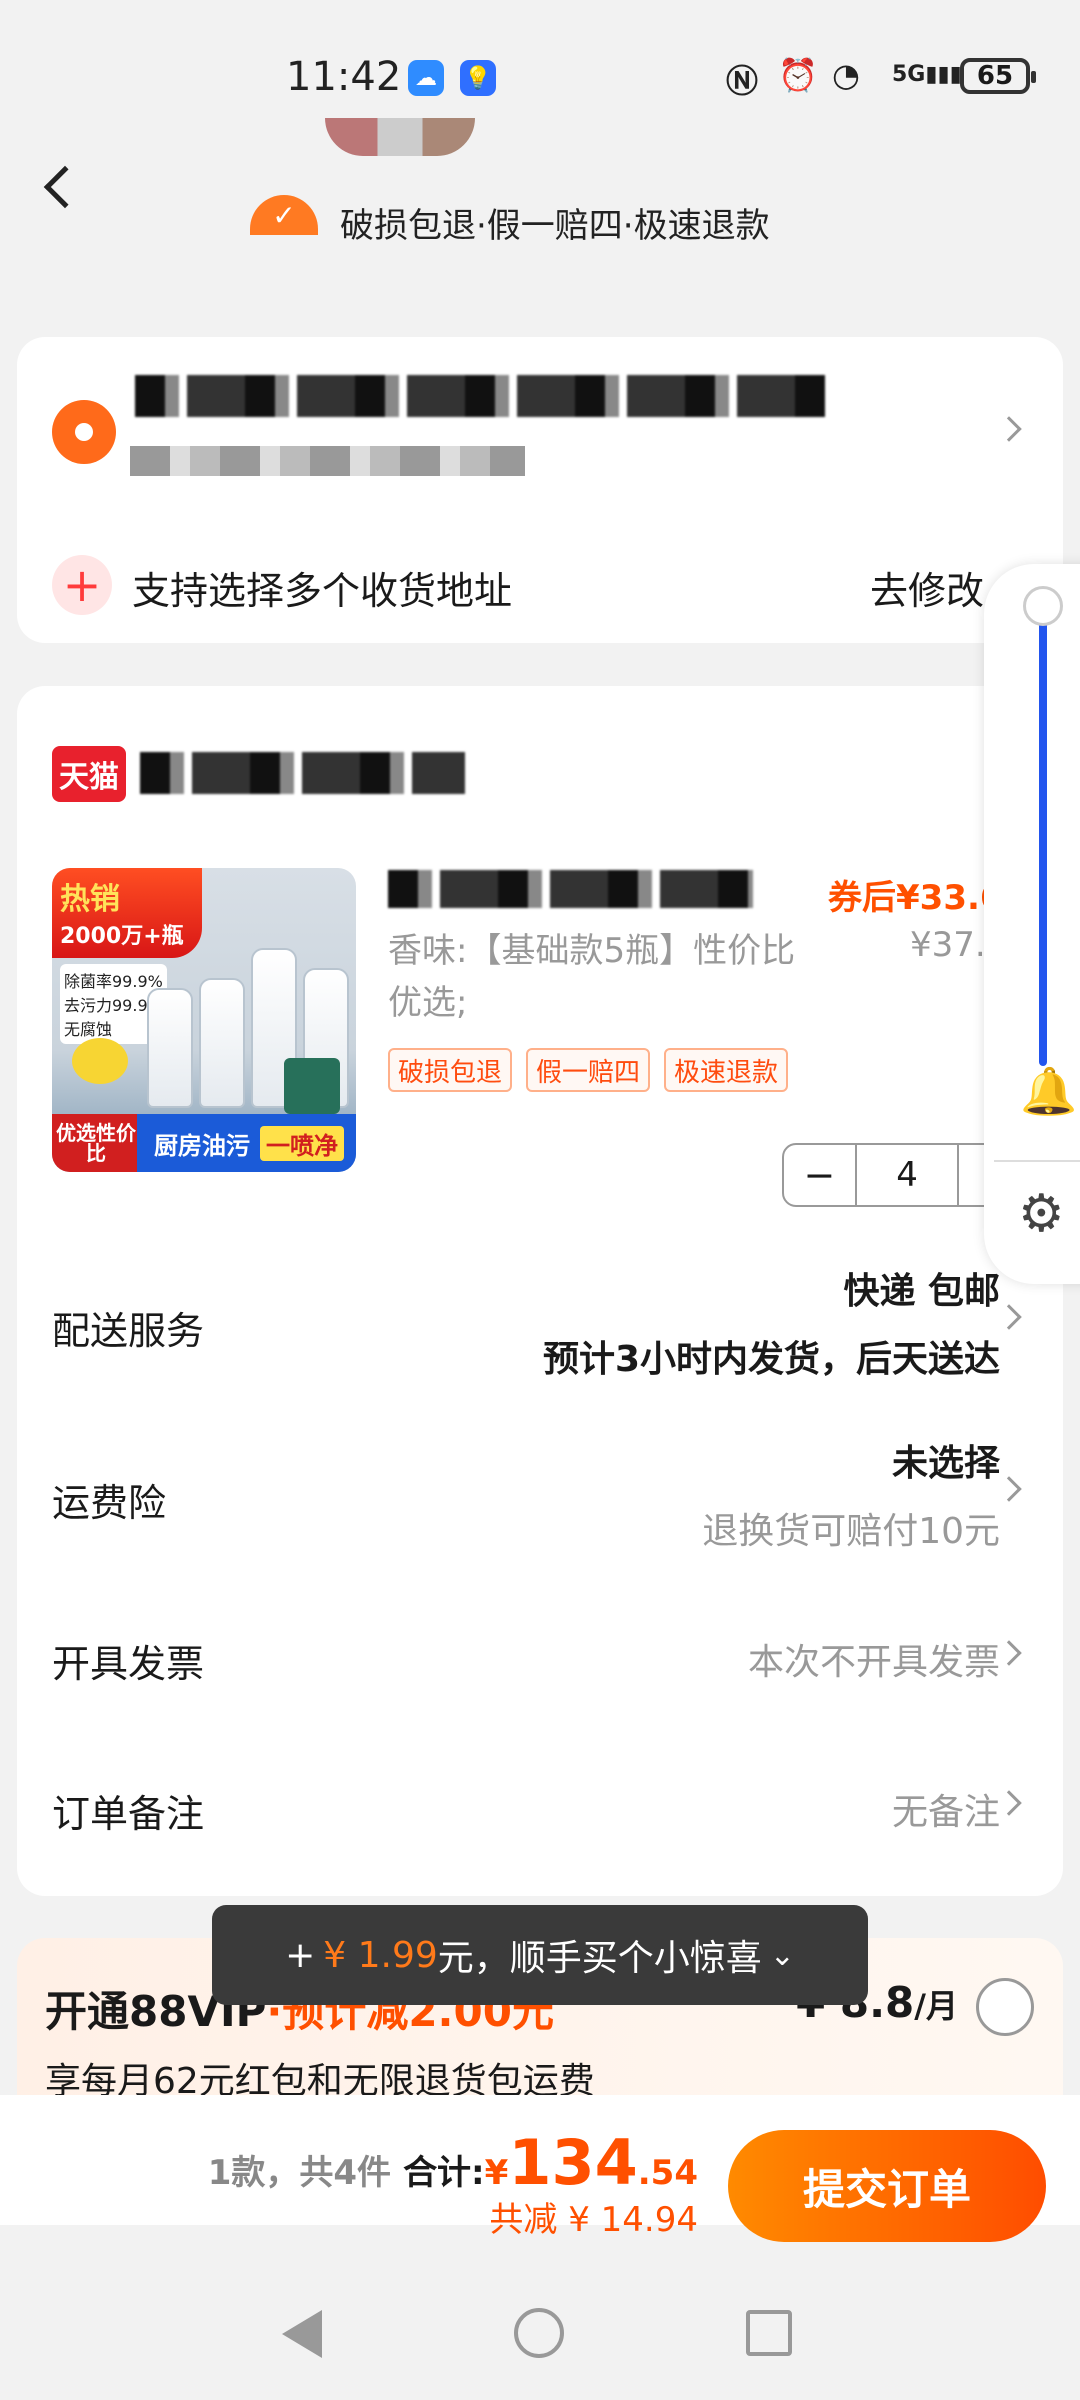 This screenshot has height=2400, width=1080. What do you see at coordinates (946, 1809) in the screenshot?
I see `note-value: 无备注` at bounding box center [946, 1809].